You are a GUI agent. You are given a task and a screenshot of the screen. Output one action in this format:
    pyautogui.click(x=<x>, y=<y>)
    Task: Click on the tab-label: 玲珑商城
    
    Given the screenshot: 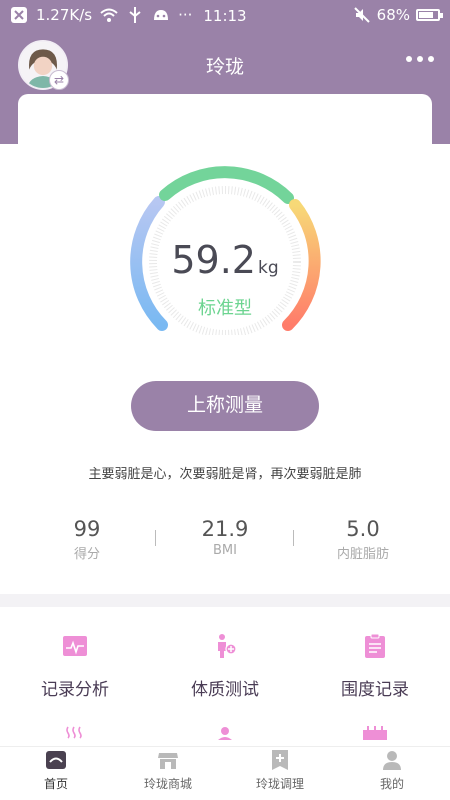 What is the action you would take?
    pyautogui.click(x=167, y=784)
    